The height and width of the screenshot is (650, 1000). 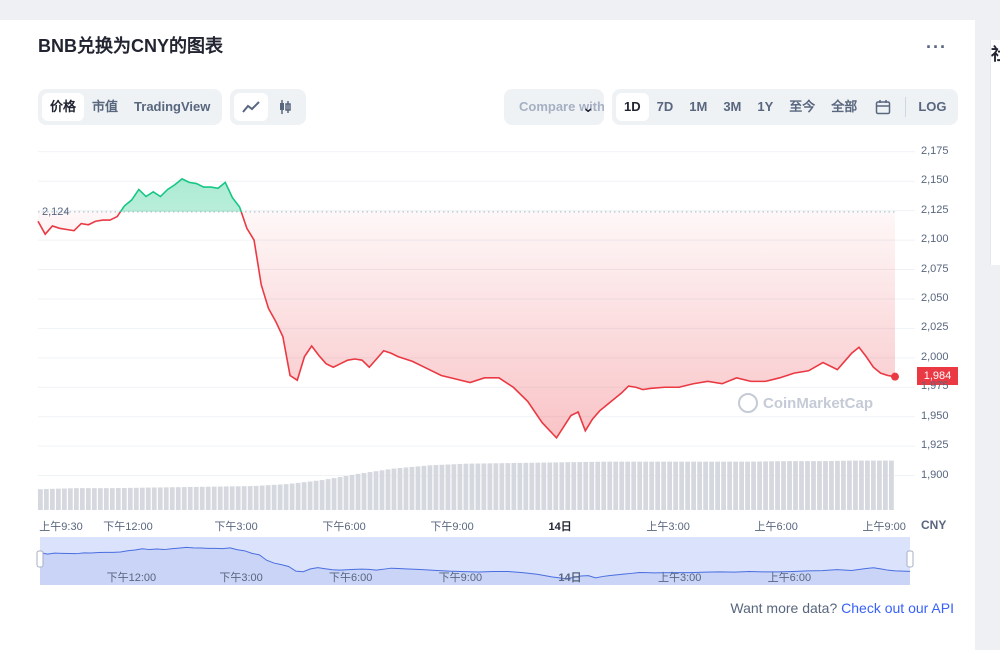 What do you see at coordinates (935, 386) in the screenshot?
I see `y-tick-label: 1,975` at bounding box center [935, 386].